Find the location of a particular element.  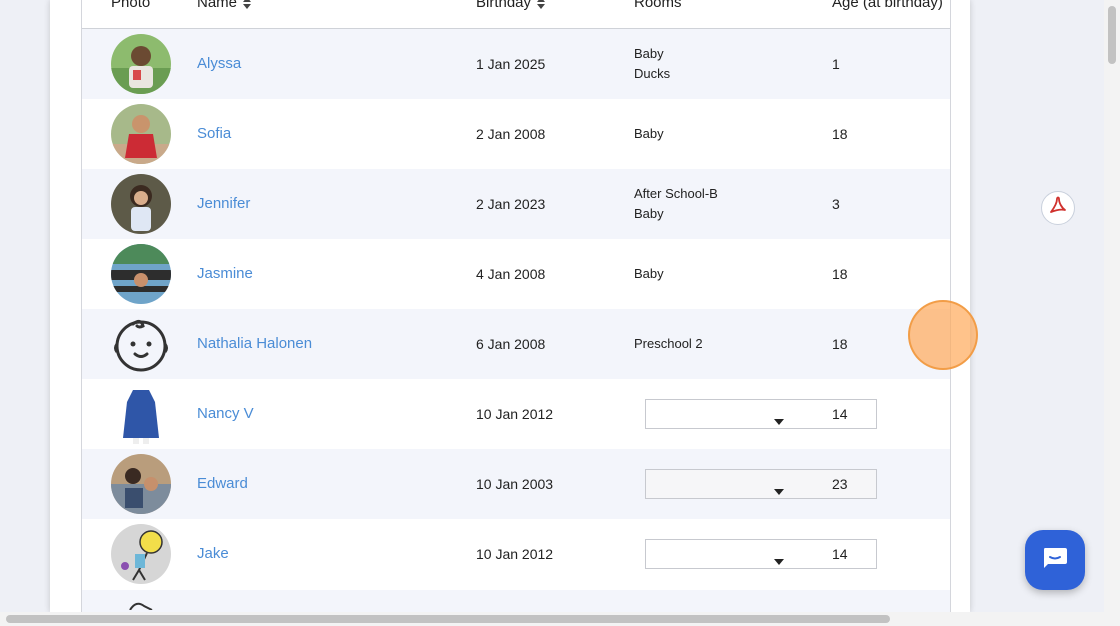

child-name-link: Alyssa is located at coordinates (219, 64).